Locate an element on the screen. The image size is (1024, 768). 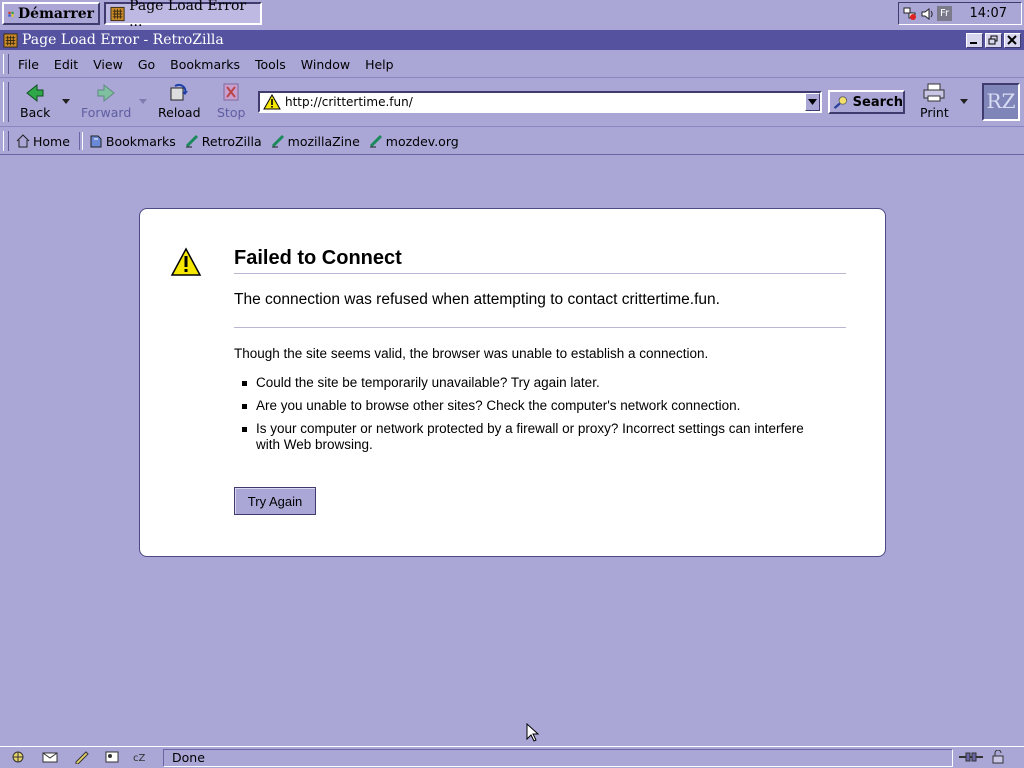
restore-icon is located at coordinates (993, 39).